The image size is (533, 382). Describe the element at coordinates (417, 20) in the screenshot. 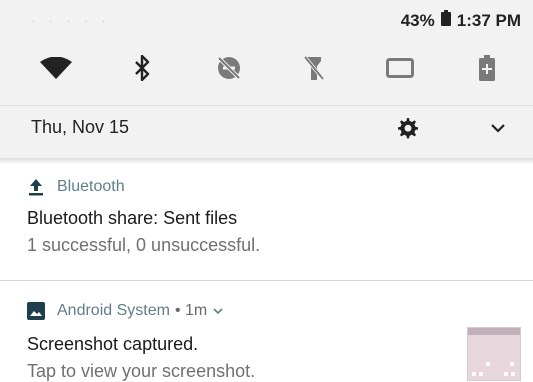

I see `battery-percent: 43%` at that location.